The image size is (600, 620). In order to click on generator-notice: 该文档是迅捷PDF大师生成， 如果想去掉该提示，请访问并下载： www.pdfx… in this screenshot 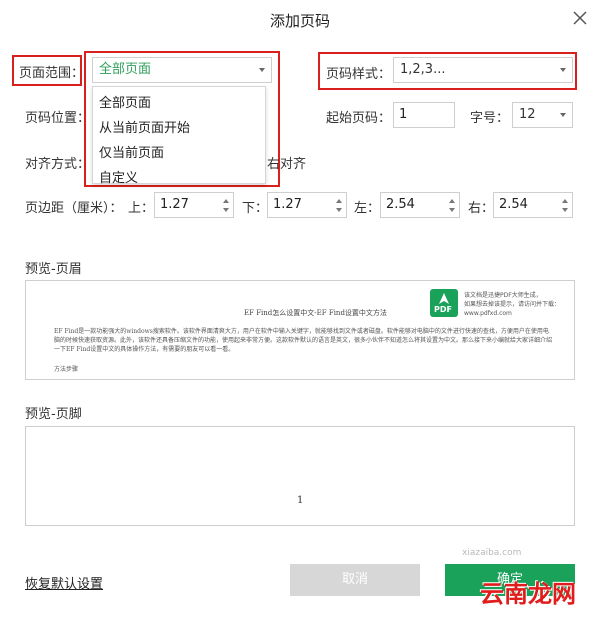, I will do `click(518, 304)`.